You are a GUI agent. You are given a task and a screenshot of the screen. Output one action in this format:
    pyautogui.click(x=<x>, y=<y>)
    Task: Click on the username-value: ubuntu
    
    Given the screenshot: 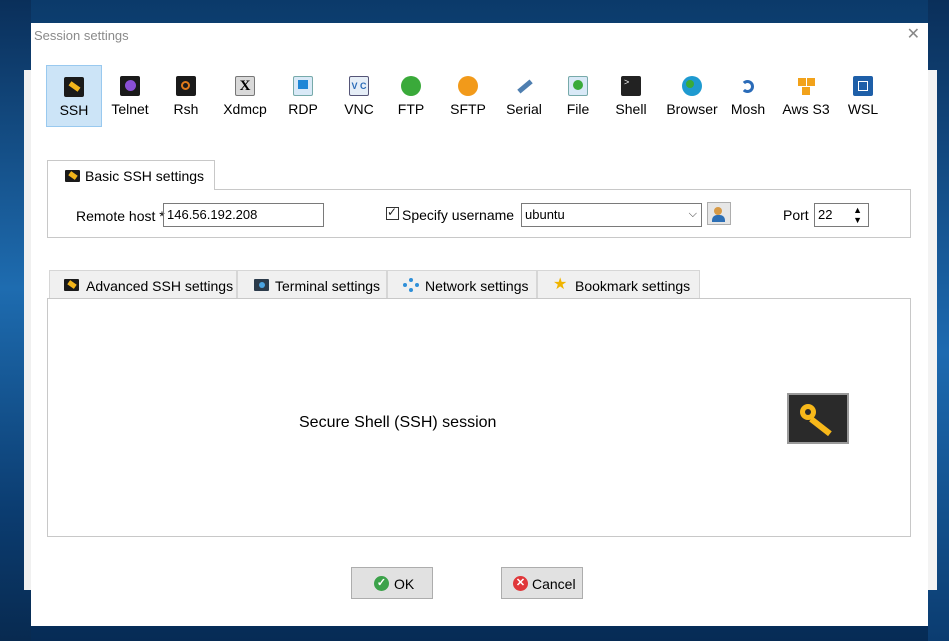 What is the action you would take?
    pyautogui.click(x=545, y=214)
    